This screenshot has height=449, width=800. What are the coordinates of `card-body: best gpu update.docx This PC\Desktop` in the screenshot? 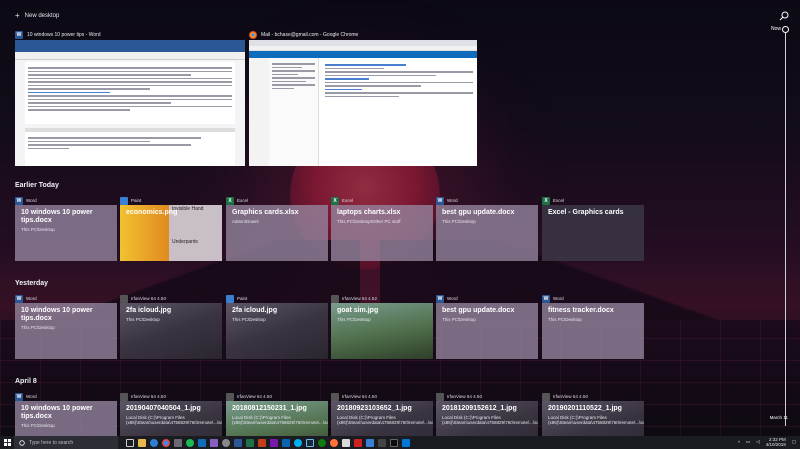 It's located at (487, 331).